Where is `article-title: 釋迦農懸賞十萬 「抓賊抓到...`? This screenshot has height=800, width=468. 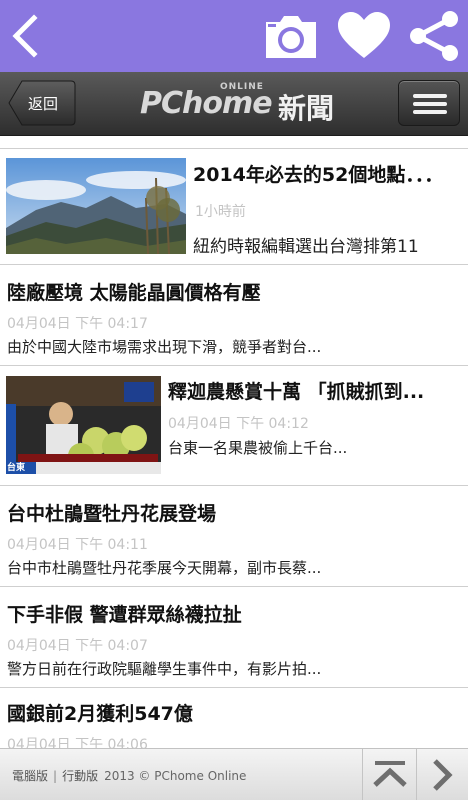
article-title: 釋迦農懸賞十萬 「抓賊抓到... is located at coordinates (296, 392).